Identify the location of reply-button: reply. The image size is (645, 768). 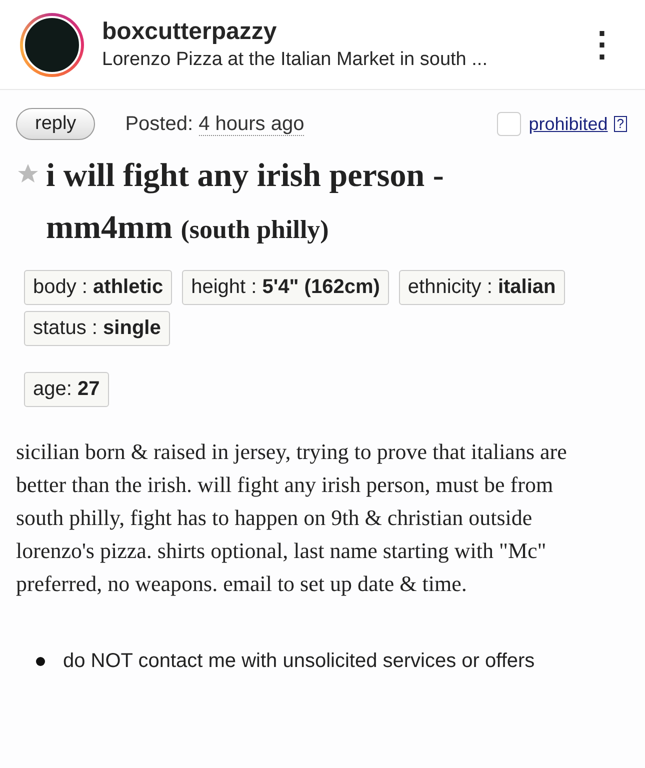
(56, 124).